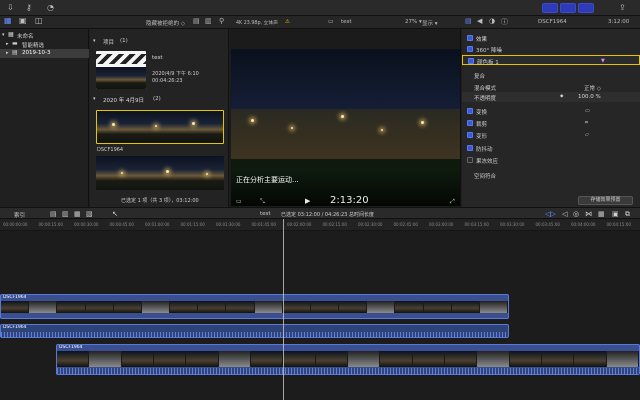 Image resolution: width=640 pixels, height=400 pixels. What do you see at coordinates (50, 224) in the screenshot?
I see `ruler-tick-label: 00:00:15:00` at bounding box center [50, 224].